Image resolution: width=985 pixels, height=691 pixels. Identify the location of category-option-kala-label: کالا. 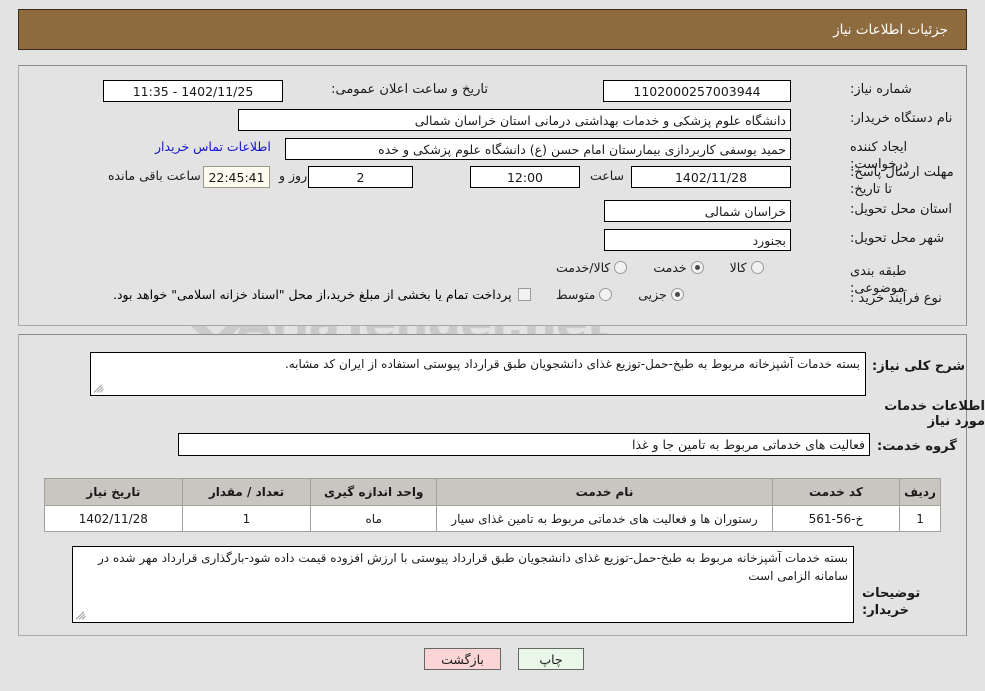
(738, 267).